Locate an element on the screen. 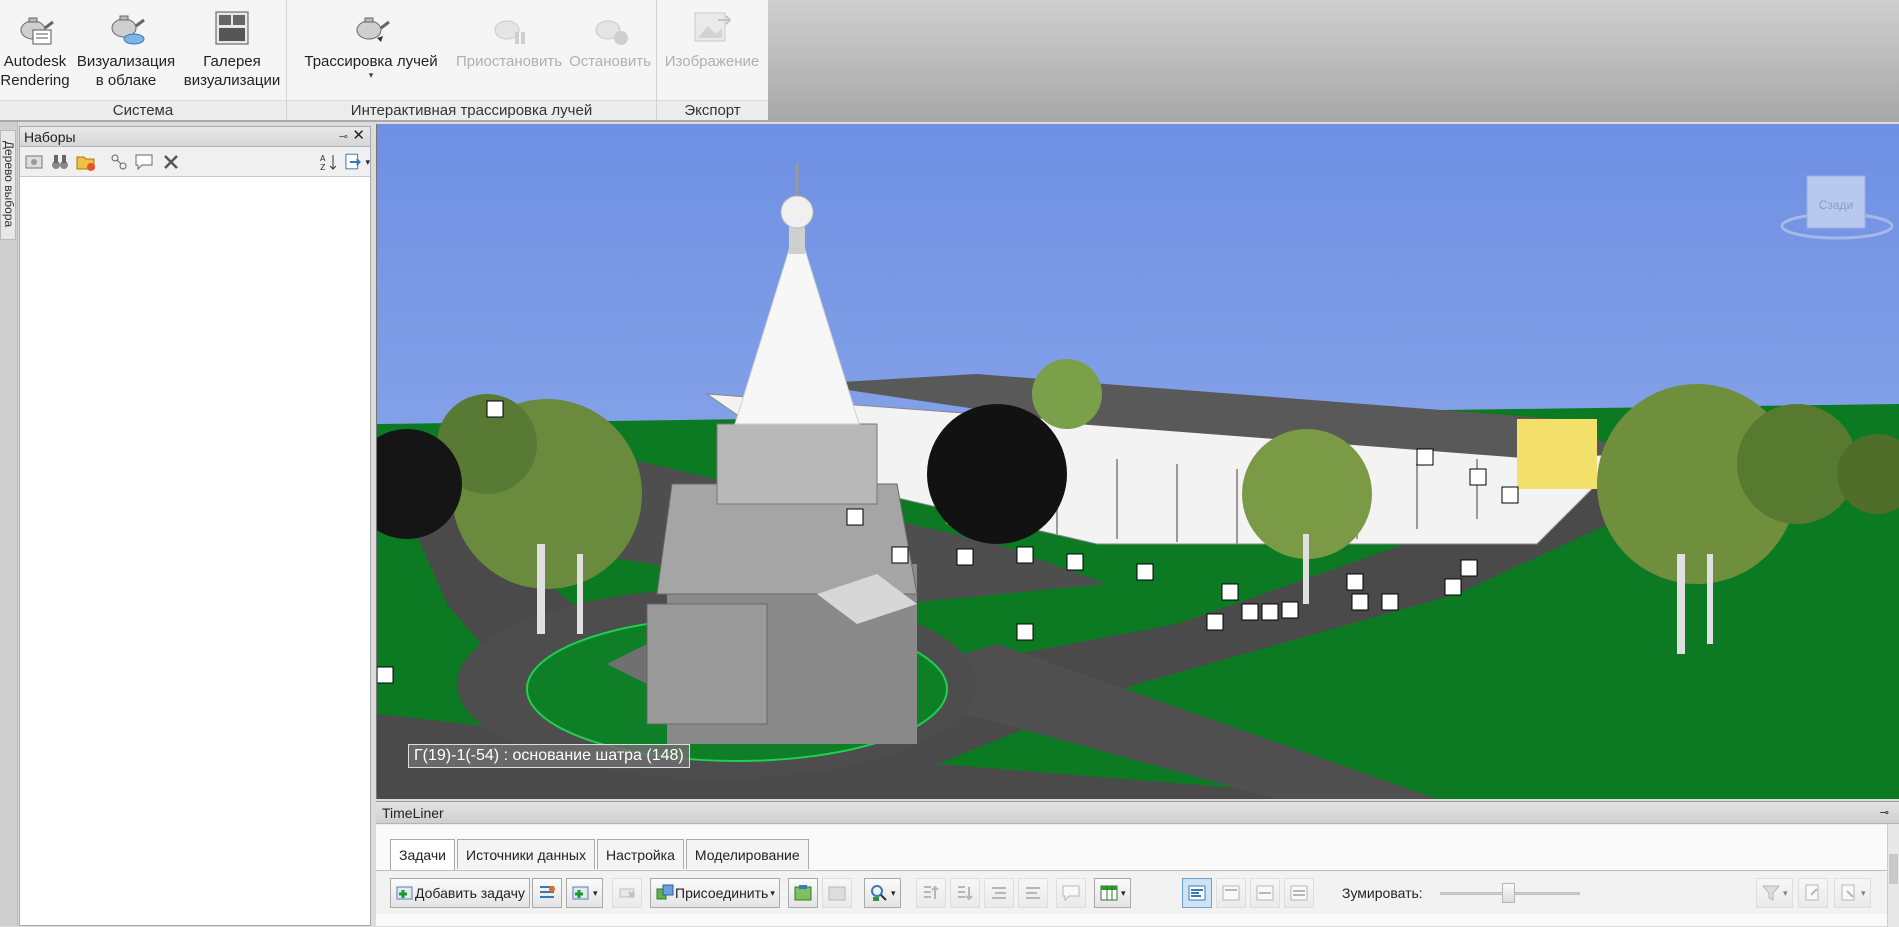 This screenshot has width=1899, height=927. insert-task-icon is located at coordinates (547, 892).